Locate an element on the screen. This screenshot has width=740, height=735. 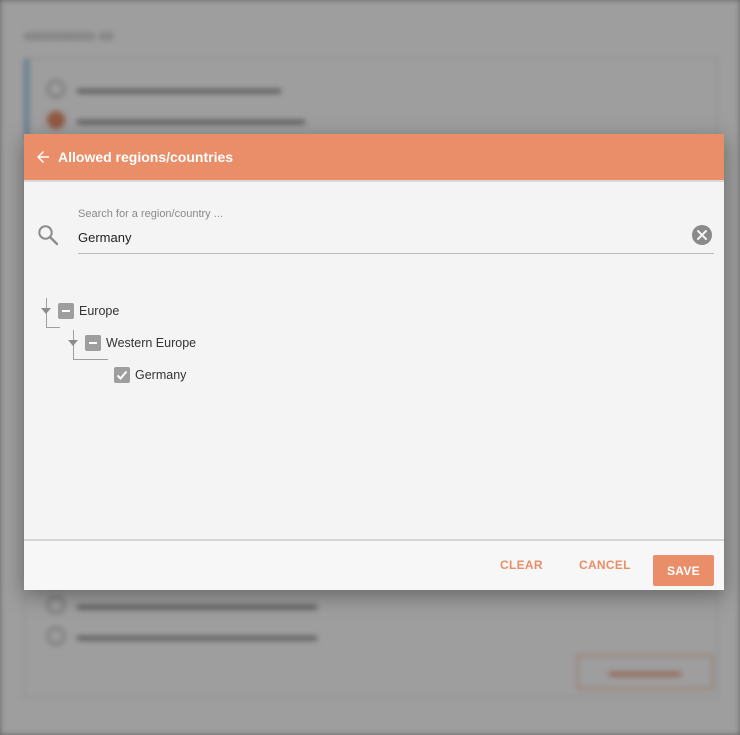
cancel-button: CANCEL is located at coordinates (605, 565).